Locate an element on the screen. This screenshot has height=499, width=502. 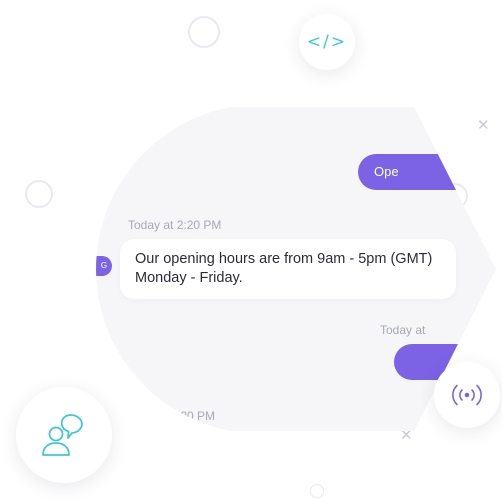
user-chat-icon is located at coordinates (62, 435).